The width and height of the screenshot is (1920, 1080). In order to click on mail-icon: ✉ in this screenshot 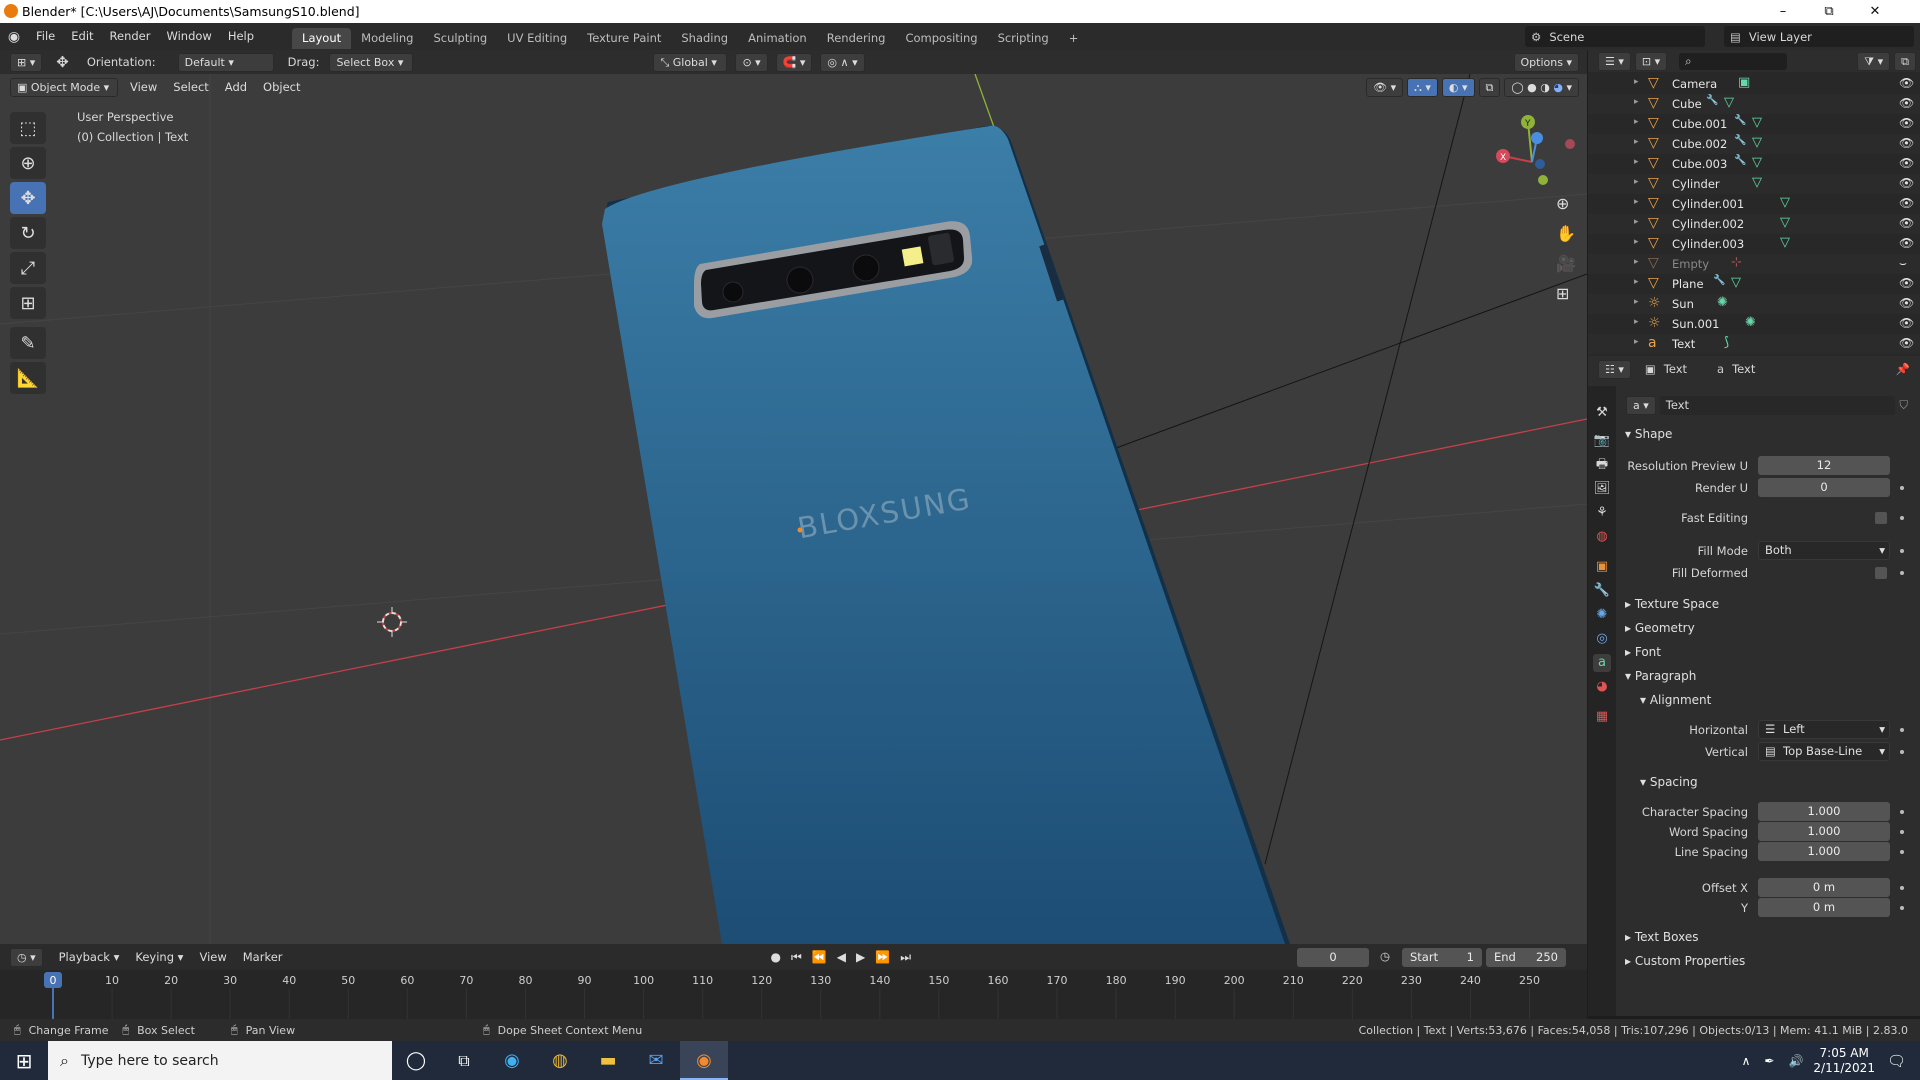, I will do `click(656, 1060)`.